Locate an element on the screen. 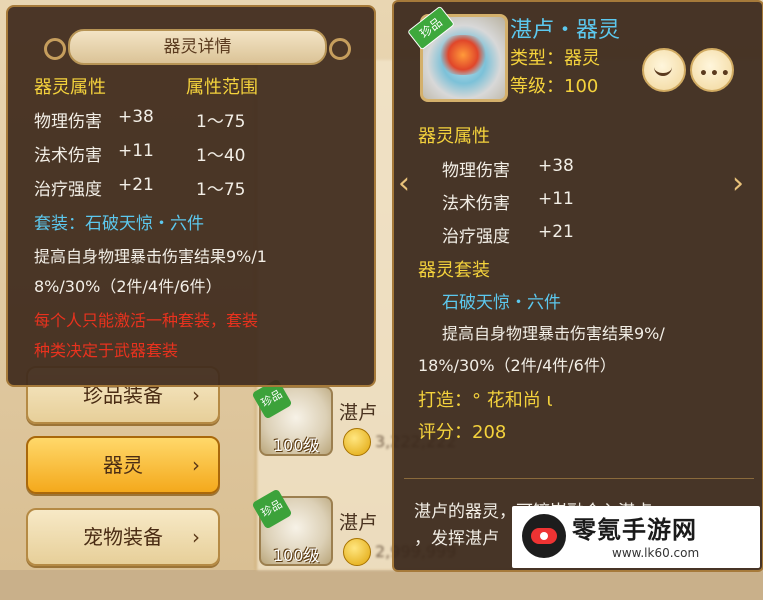 This screenshot has height=600, width=763. side-menu-pet-equipment: 宠物装备 › is located at coordinates (123, 537).